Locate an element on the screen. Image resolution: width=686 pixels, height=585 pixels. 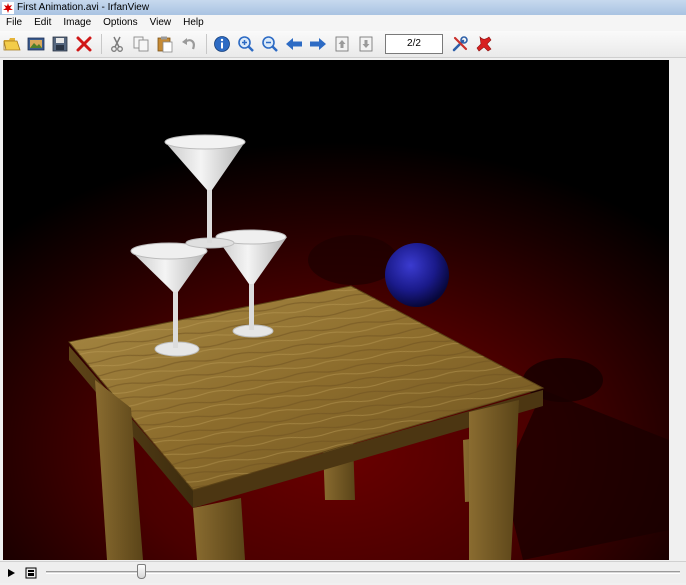
menu-file: File is located at coordinates (14, 23).